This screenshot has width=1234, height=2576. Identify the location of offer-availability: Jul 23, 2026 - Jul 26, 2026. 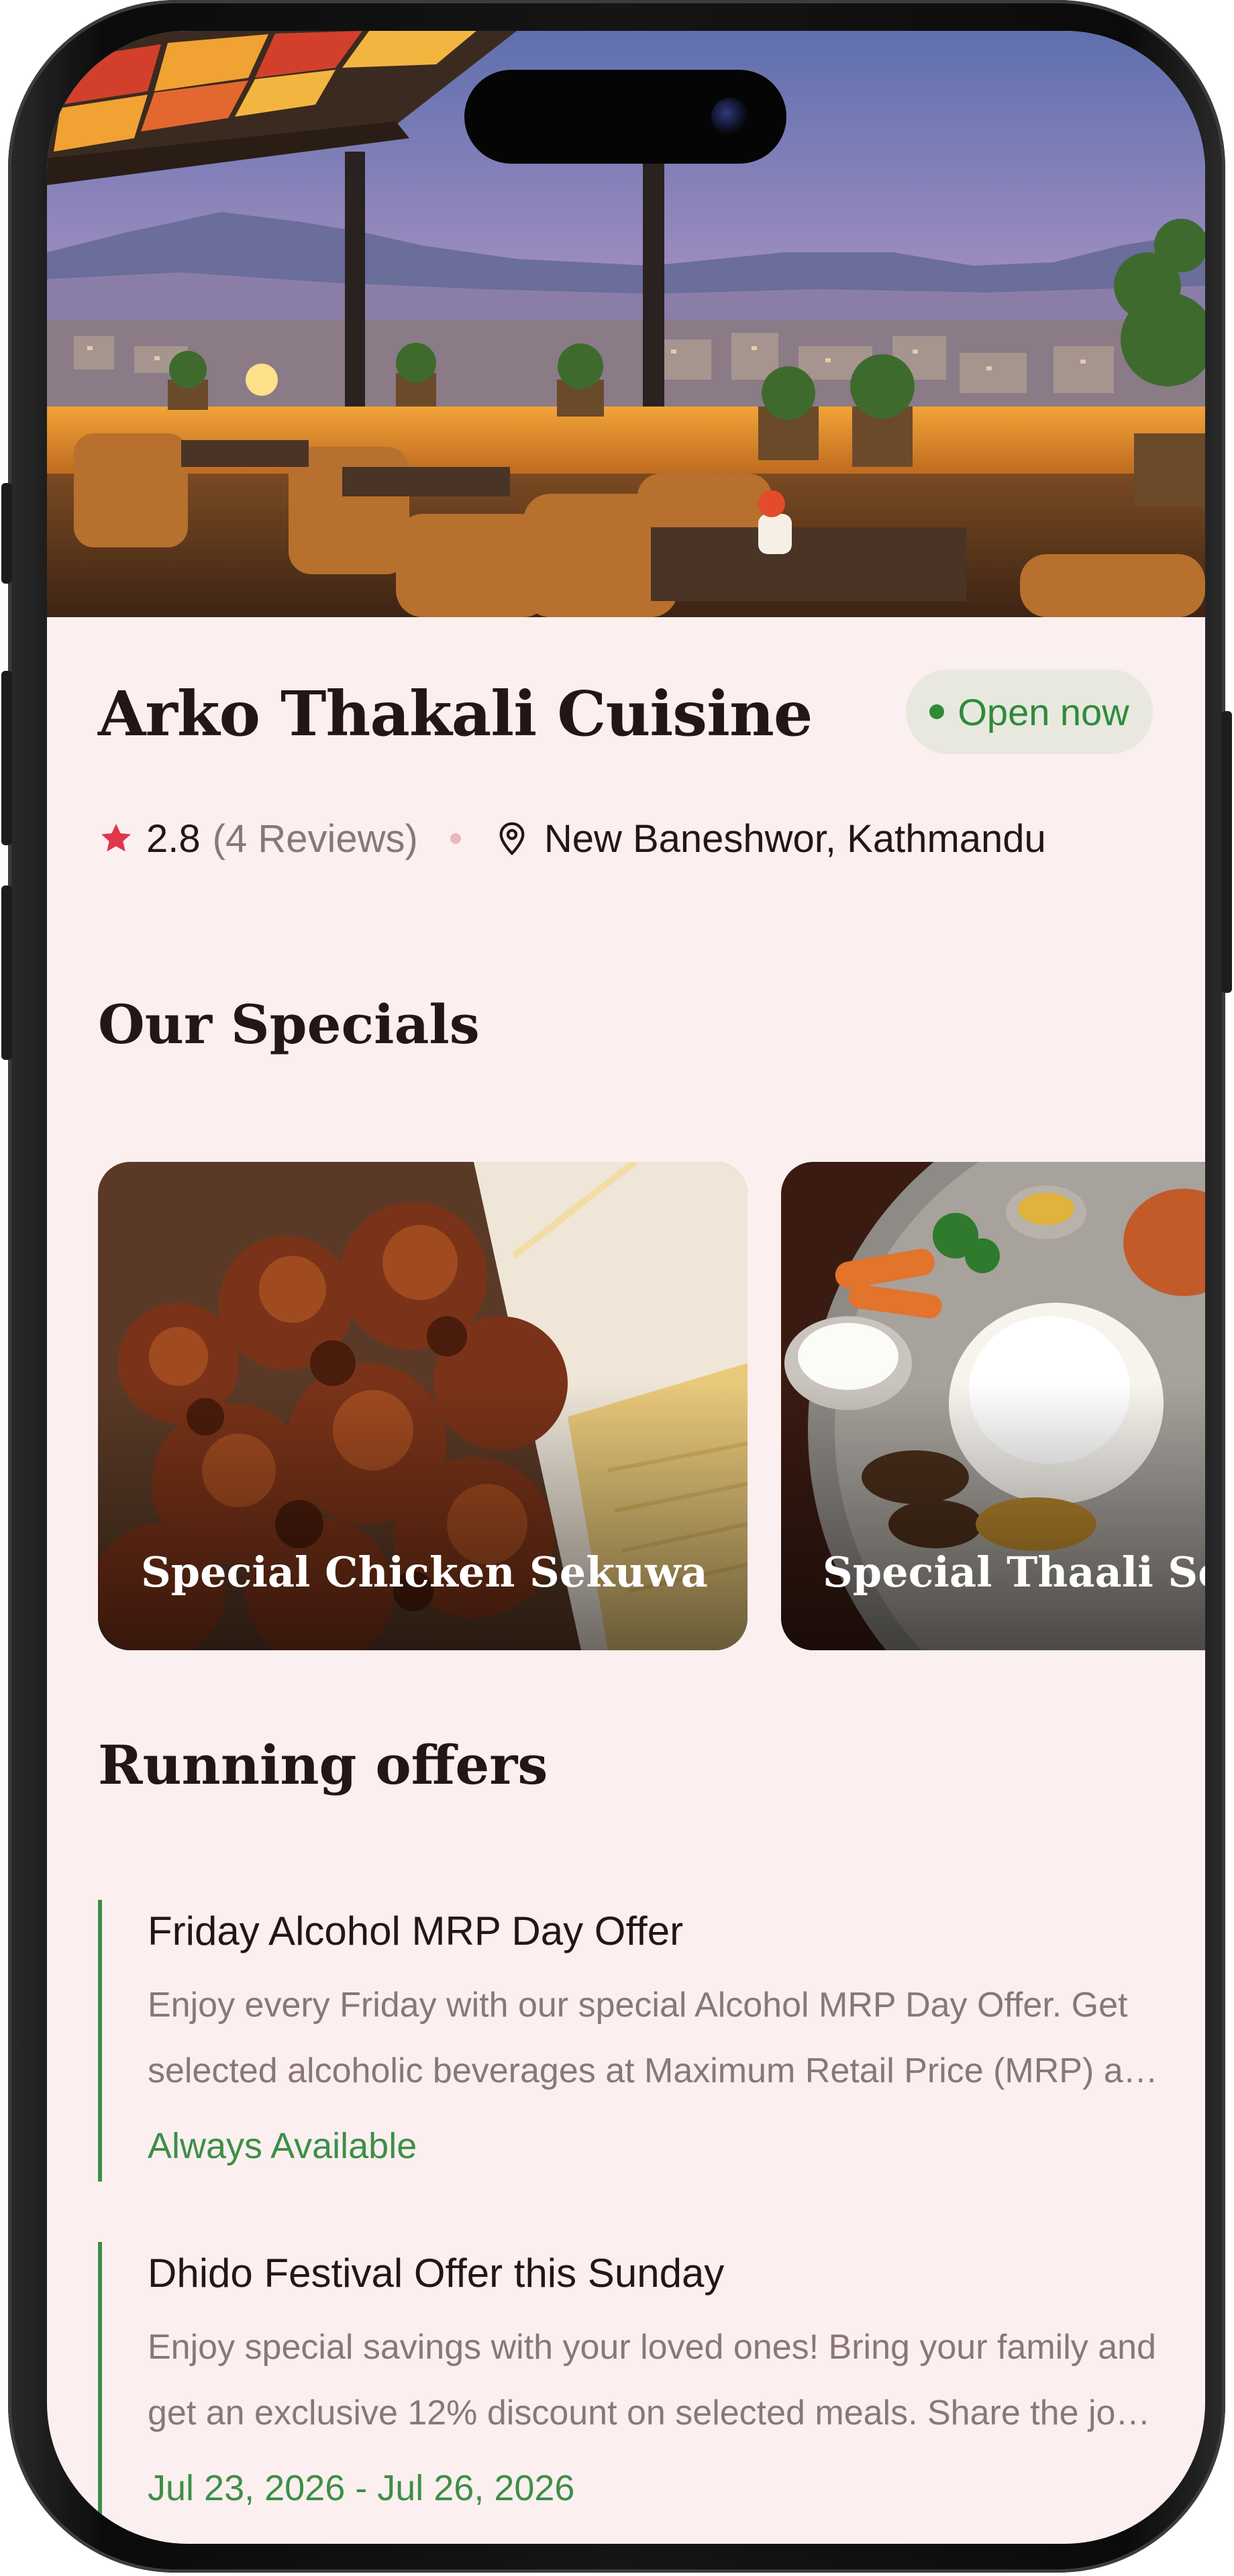
(361, 2488).